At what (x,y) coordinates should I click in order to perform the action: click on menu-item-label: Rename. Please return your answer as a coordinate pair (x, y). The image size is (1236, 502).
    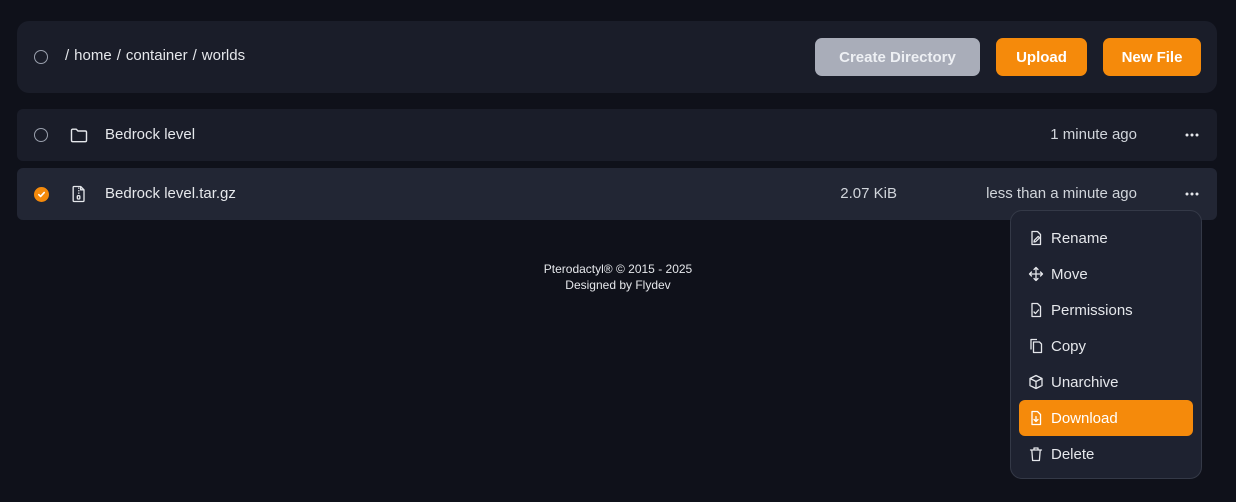
    Looking at the image, I should click on (1079, 238).